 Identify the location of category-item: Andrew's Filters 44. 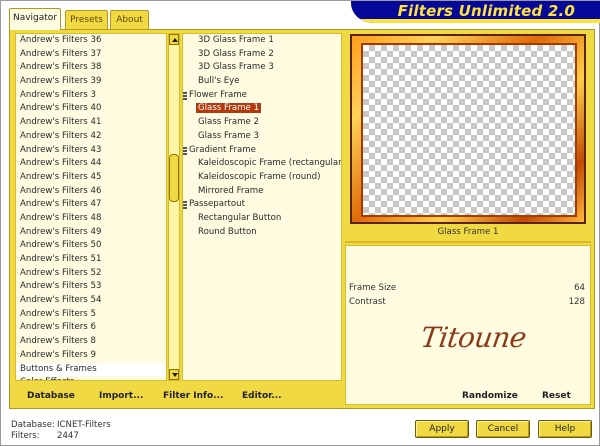
(91, 164).